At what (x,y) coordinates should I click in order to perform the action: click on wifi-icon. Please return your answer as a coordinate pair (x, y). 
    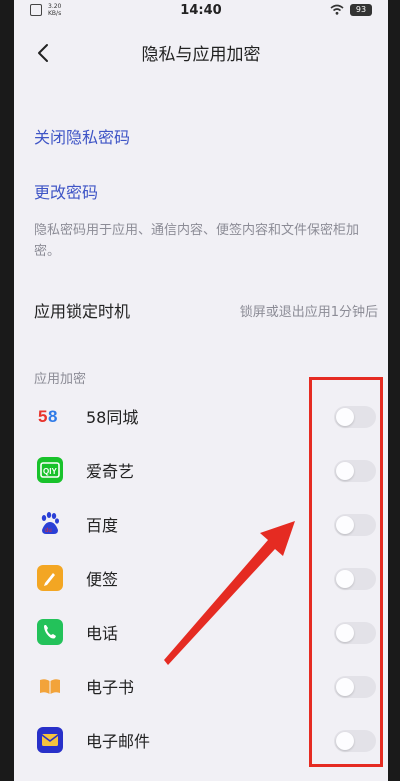
    Looking at the image, I should click on (337, 9).